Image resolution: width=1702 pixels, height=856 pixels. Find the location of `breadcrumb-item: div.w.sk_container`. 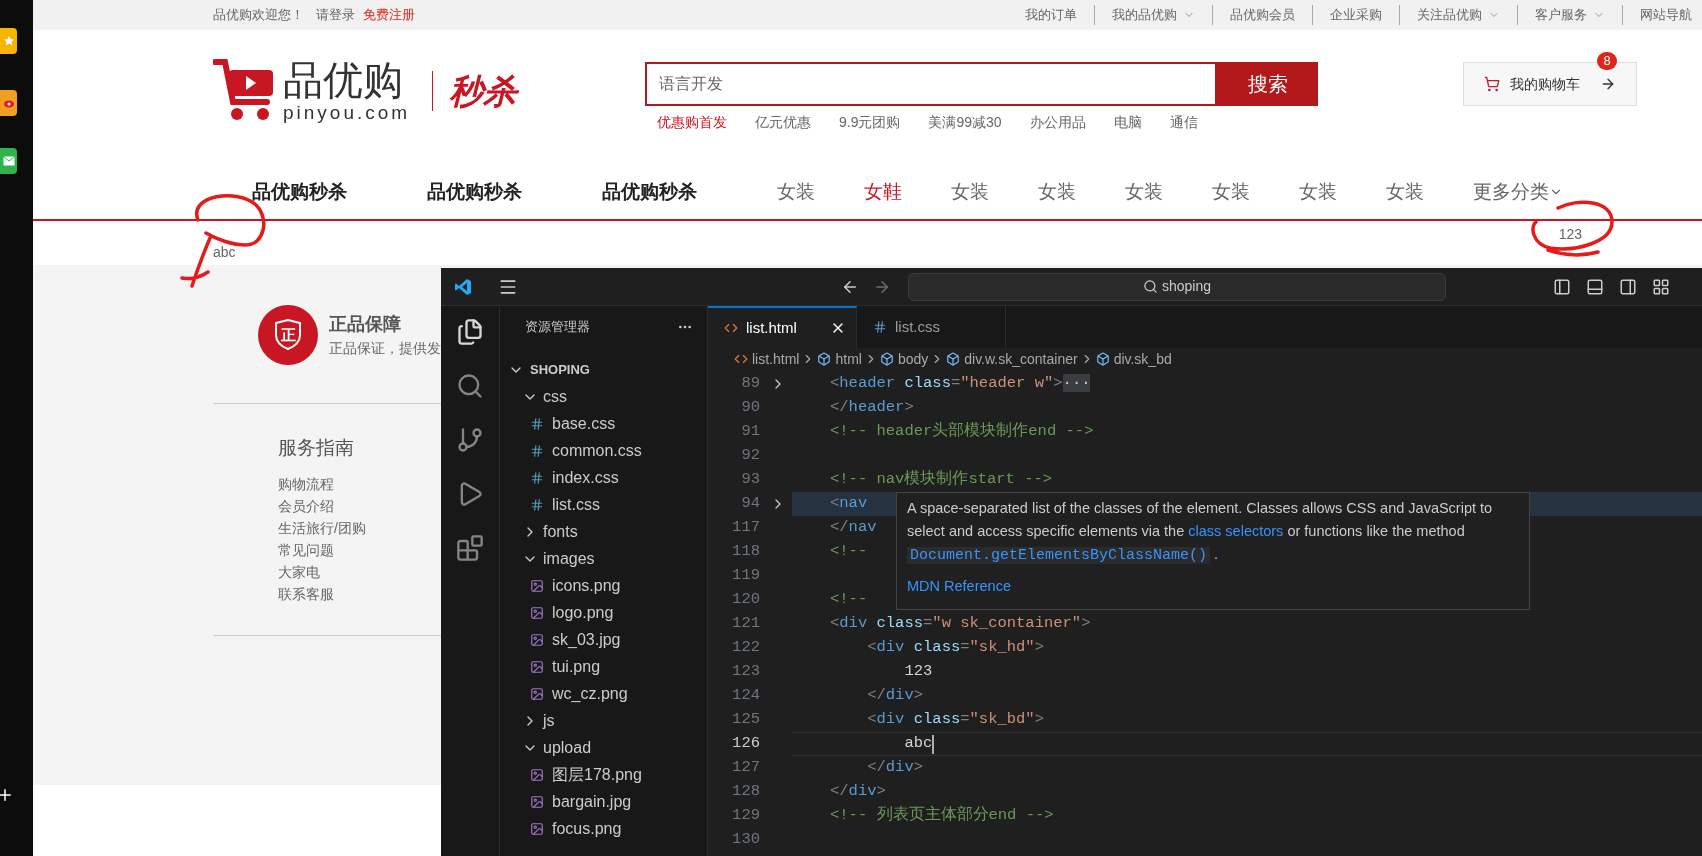

breadcrumb-item: div.w.sk_container is located at coordinates (1012, 359).